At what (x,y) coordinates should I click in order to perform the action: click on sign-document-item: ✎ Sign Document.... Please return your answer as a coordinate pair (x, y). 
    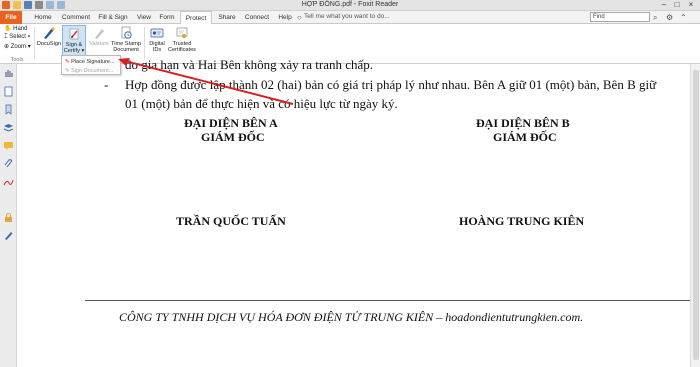
    Looking at the image, I should click on (89, 71).